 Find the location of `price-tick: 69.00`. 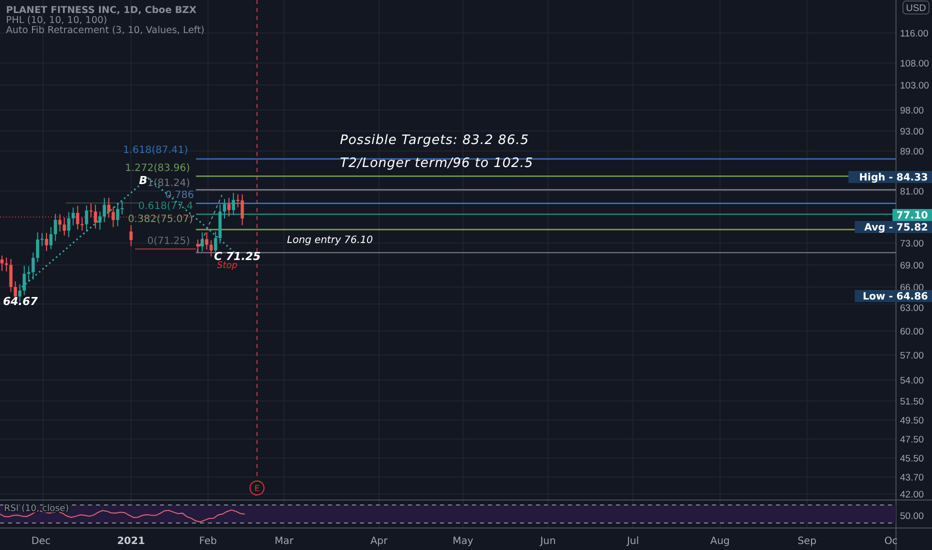

price-tick: 69.00 is located at coordinates (912, 266).